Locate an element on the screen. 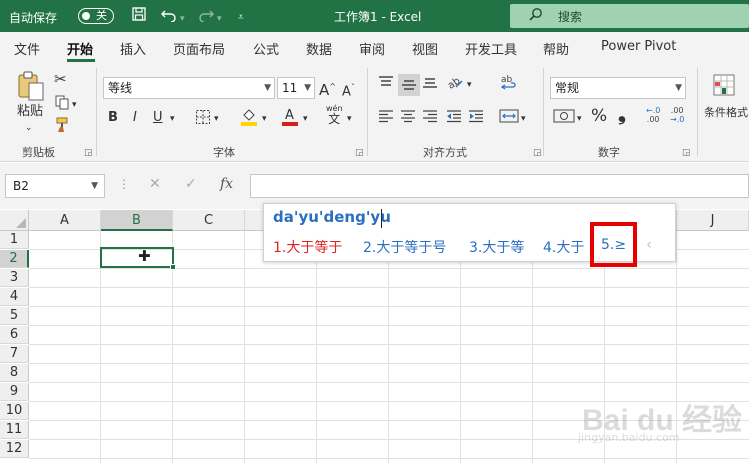 Image resolution: width=749 pixels, height=463 pixels. tab-view: 视图 is located at coordinates (425, 48).